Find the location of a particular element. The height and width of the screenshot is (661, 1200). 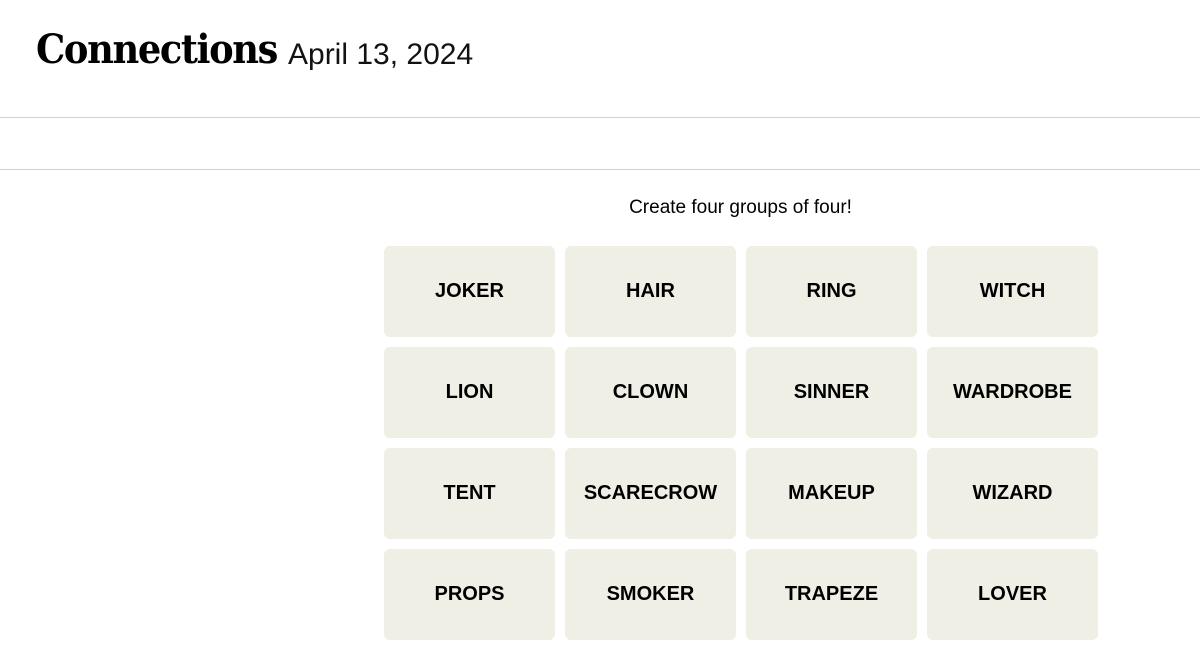

word-tile: RING is located at coordinates (831, 291).